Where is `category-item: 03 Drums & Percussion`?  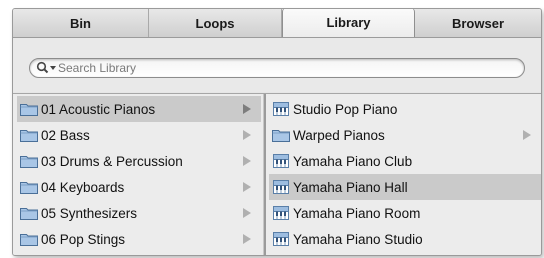 category-item: 03 Drums & Percussion is located at coordinates (139, 161).